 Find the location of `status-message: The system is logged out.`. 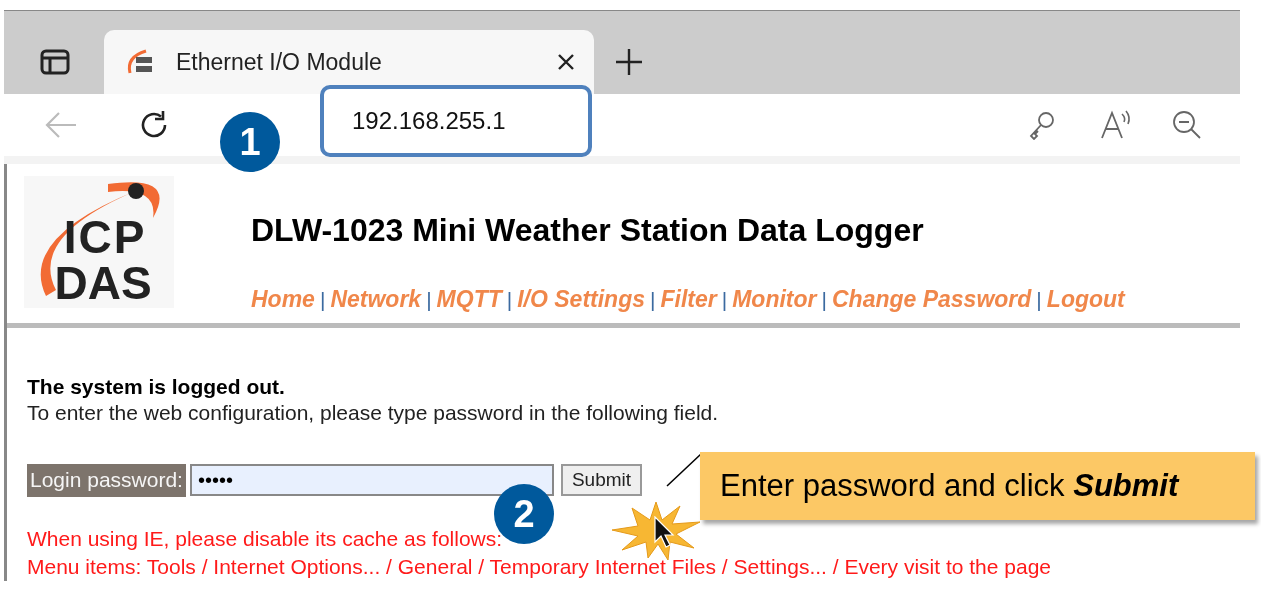

status-message: The system is logged out. is located at coordinates (156, 386).